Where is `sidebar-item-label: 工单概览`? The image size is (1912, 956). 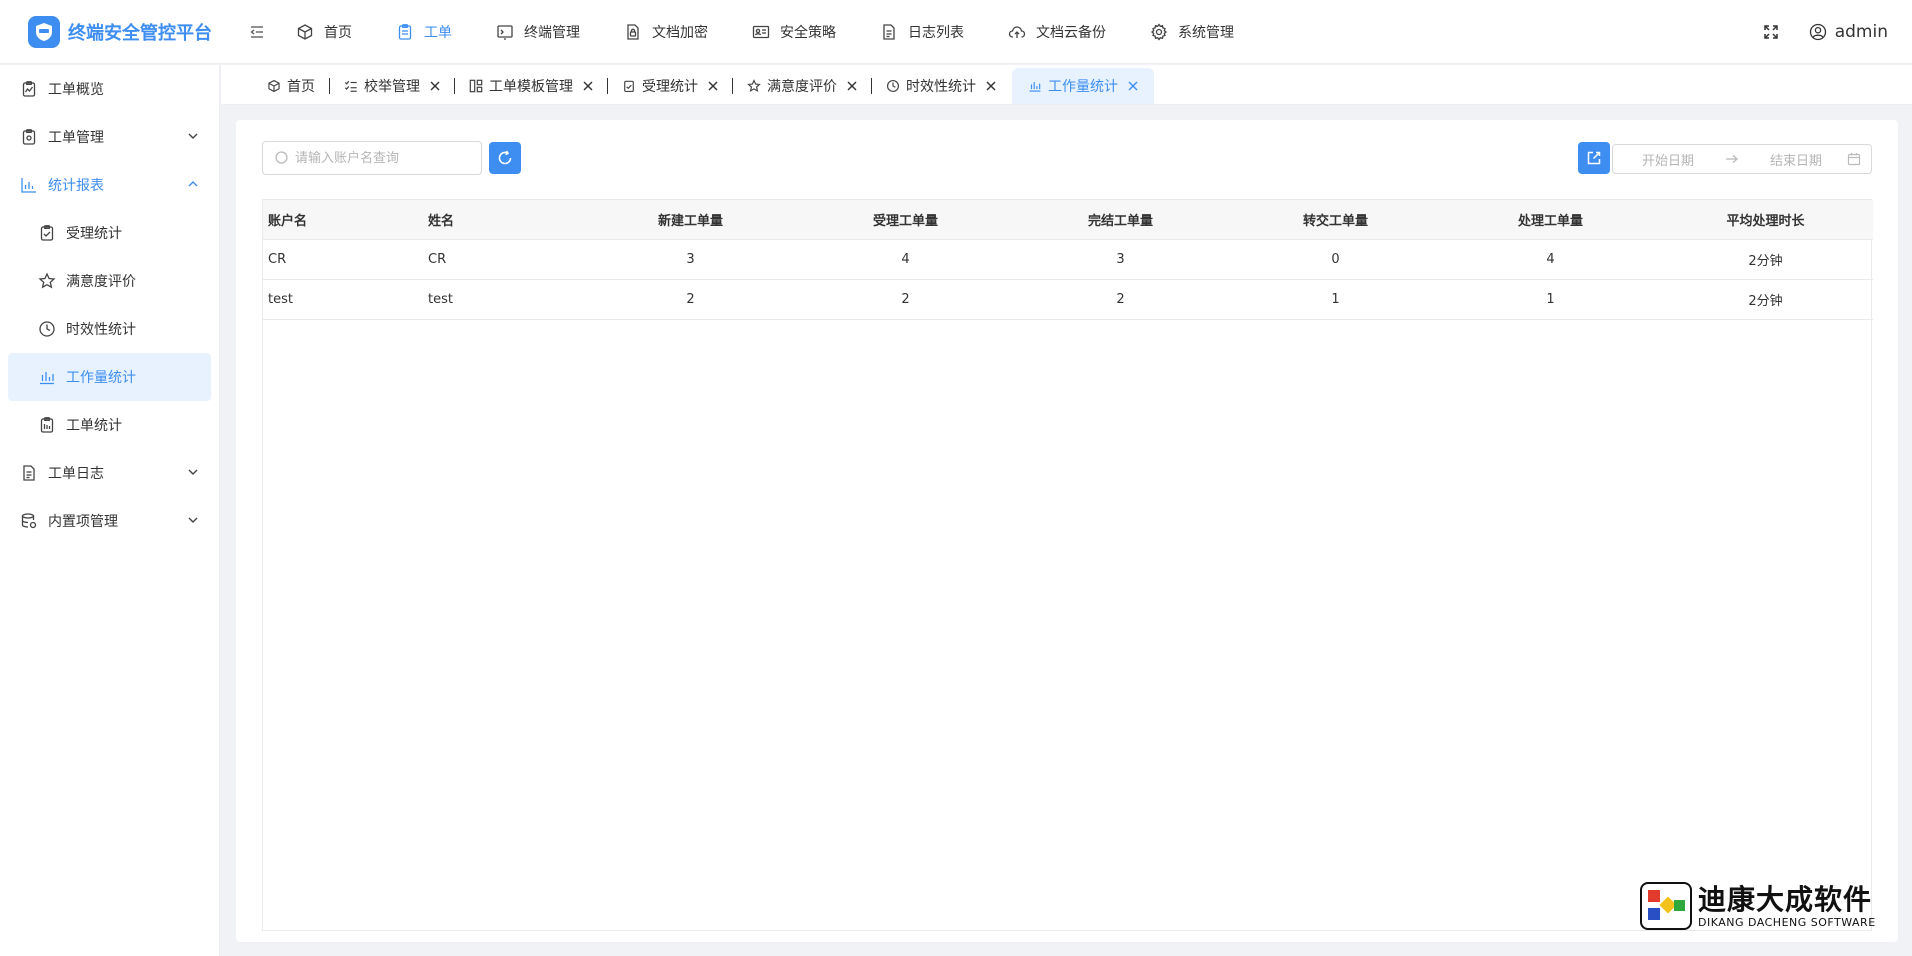
sidebar-item-label: 工单概览 is located at coordinates (76, 90).